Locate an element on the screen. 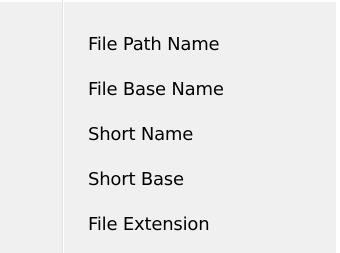 The width and height of the screenshot is (340, 253). menu-item-label: File Extension is located at coordinates (149, 224).